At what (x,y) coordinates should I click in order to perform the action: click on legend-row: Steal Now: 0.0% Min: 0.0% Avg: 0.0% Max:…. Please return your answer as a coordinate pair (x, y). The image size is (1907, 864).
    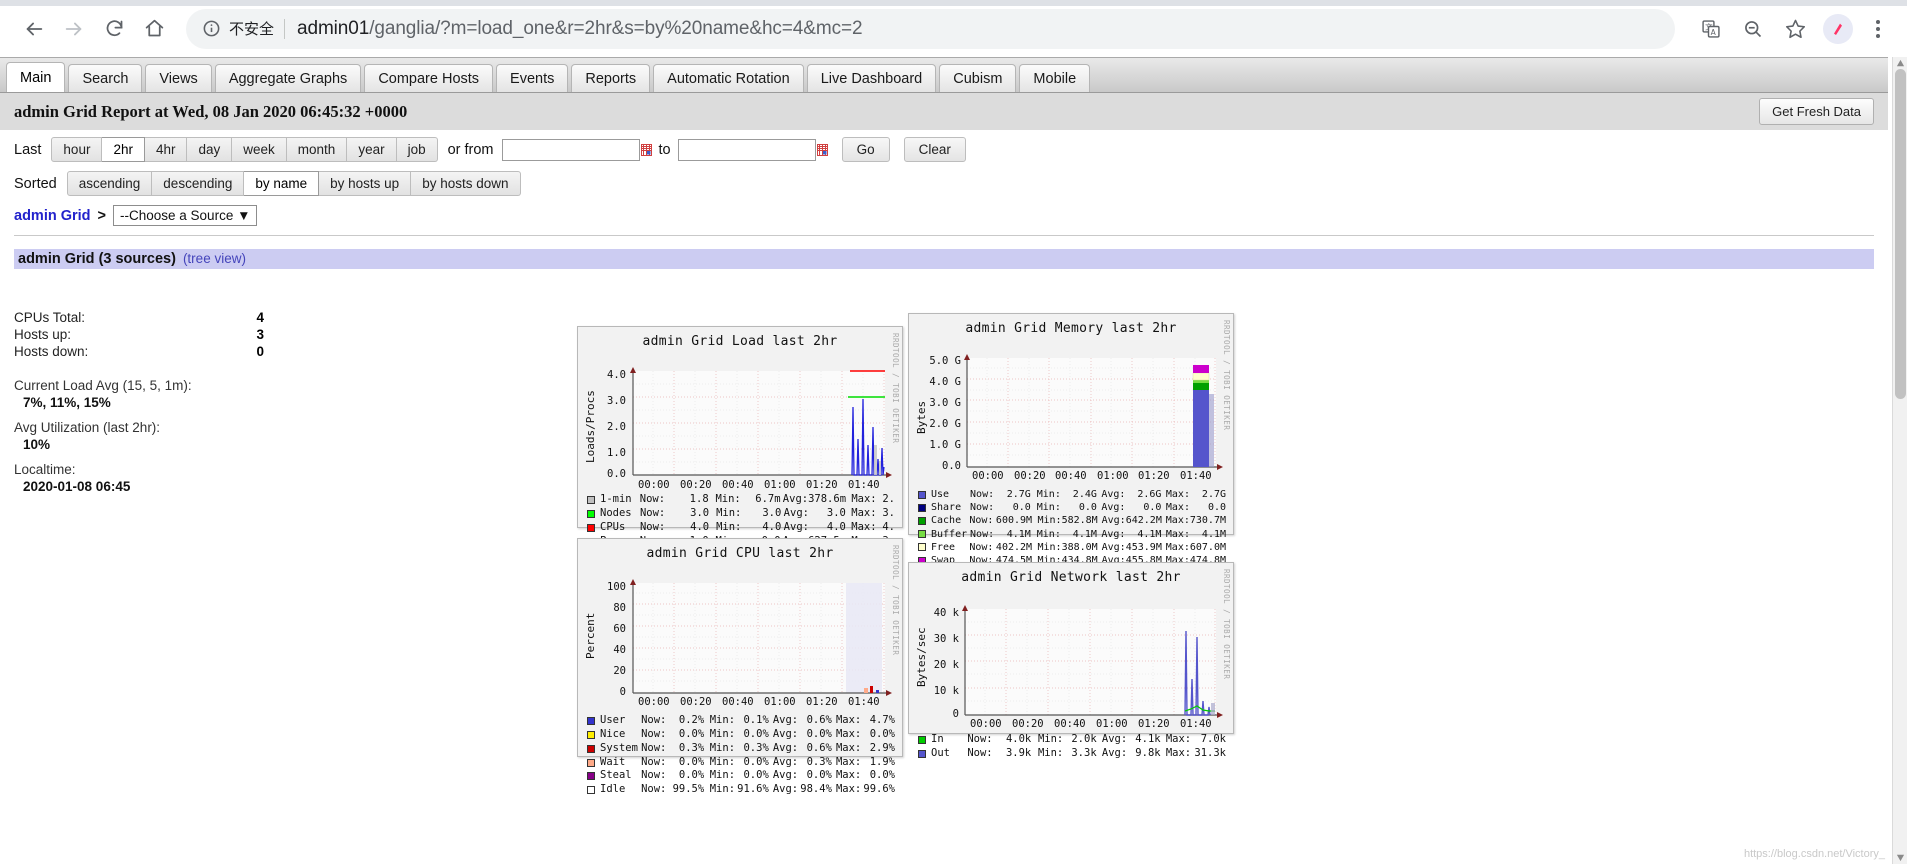
    Looking at the image, I should click on (741, 776).